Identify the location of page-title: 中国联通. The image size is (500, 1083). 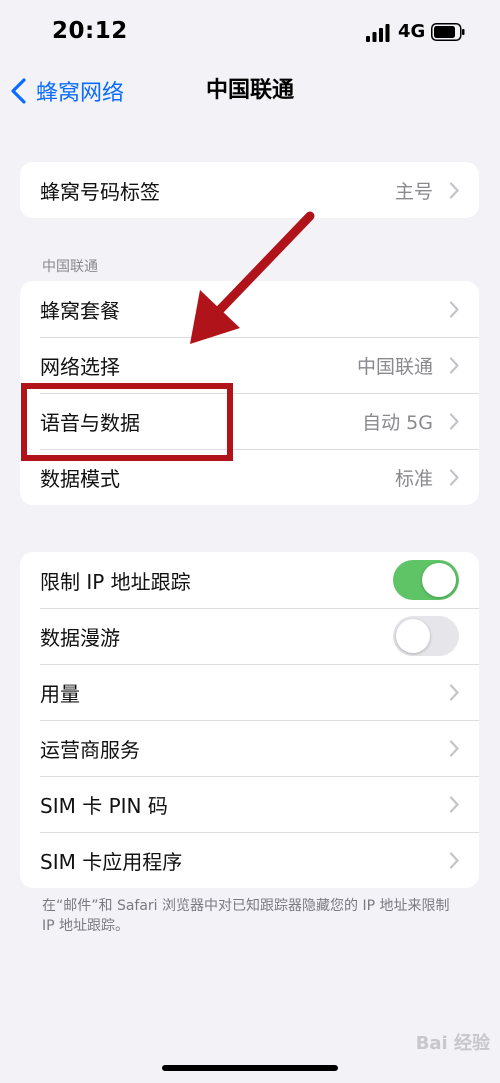
(249, 90).